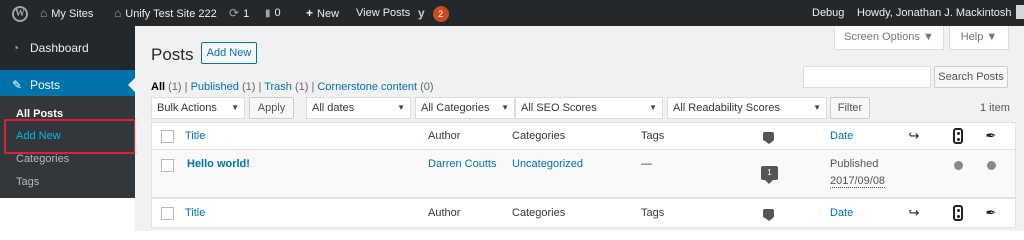 The width and height of the screenshot is (1024, 240). What do you see at coordinates (653, 213) in the screenshot?
I see `column-tags-footer: Tags` at bounding box center [653, 213].